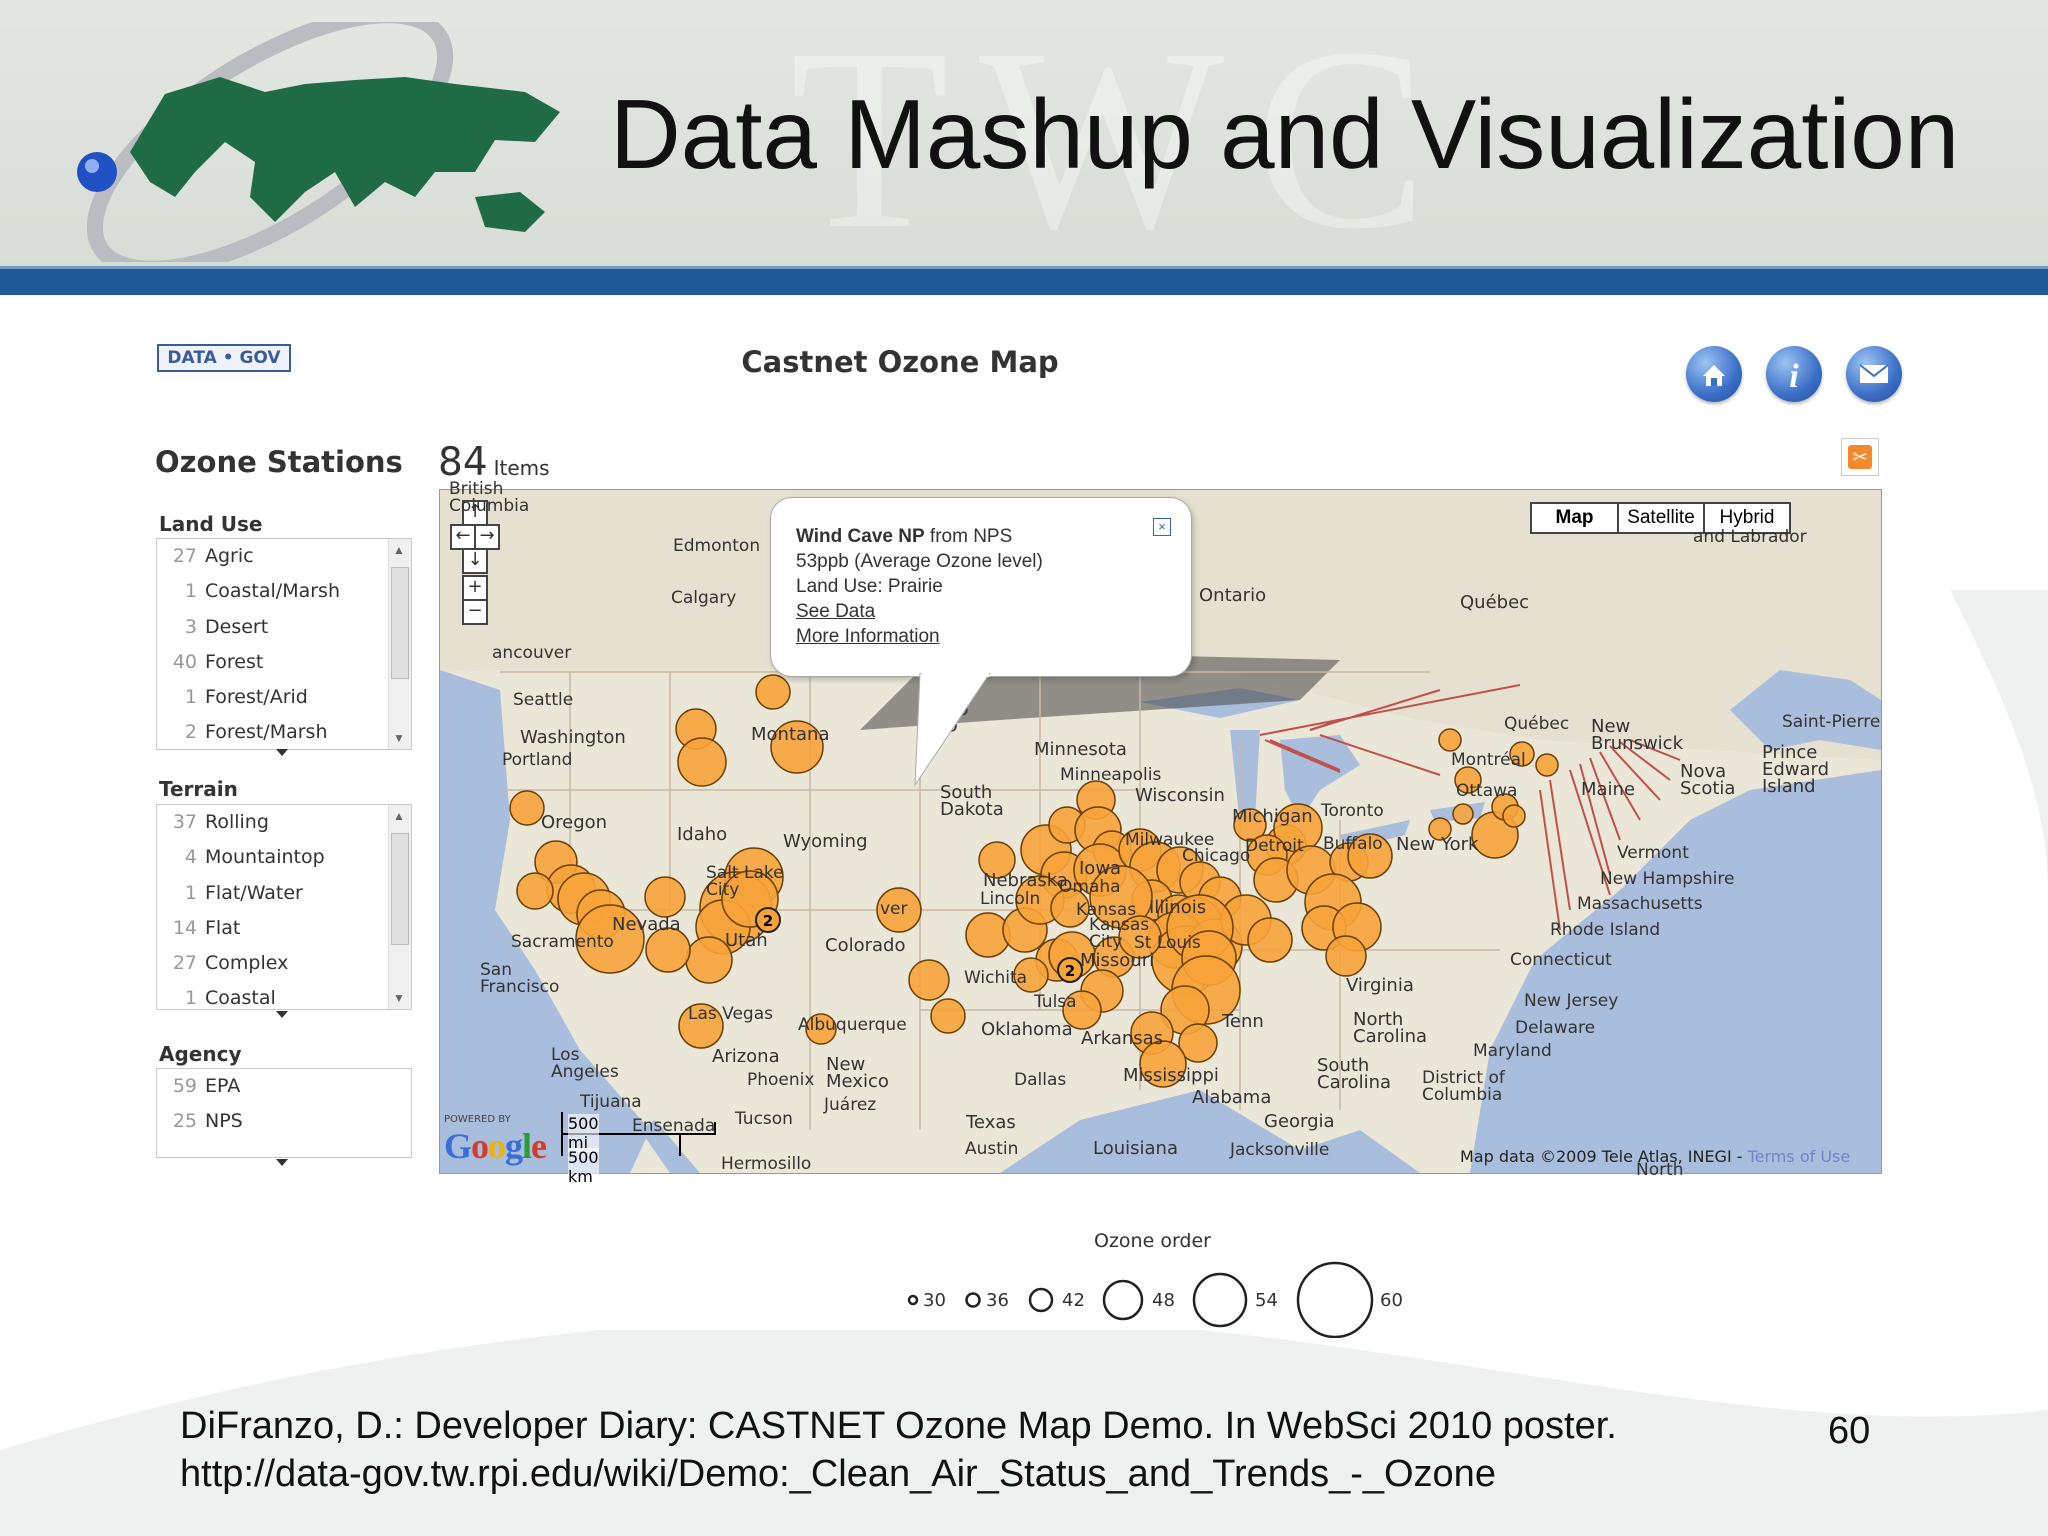 The height and width of the screenshot is (1536, 2048). I want to click on ozone-stations-heading: Ozone Stations, so click(279, 462).